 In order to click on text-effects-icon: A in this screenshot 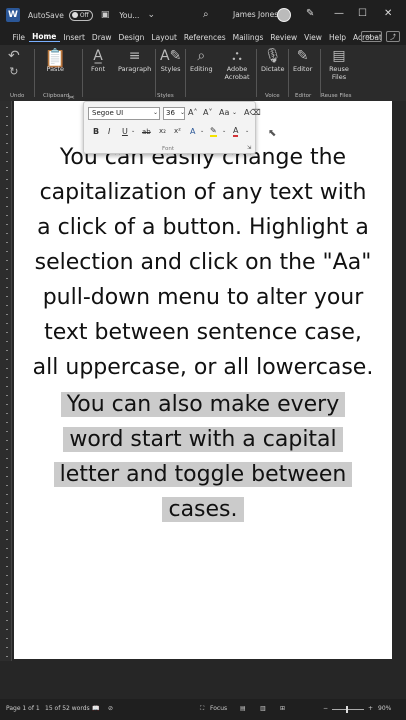, I will do `click(192, 131)`.